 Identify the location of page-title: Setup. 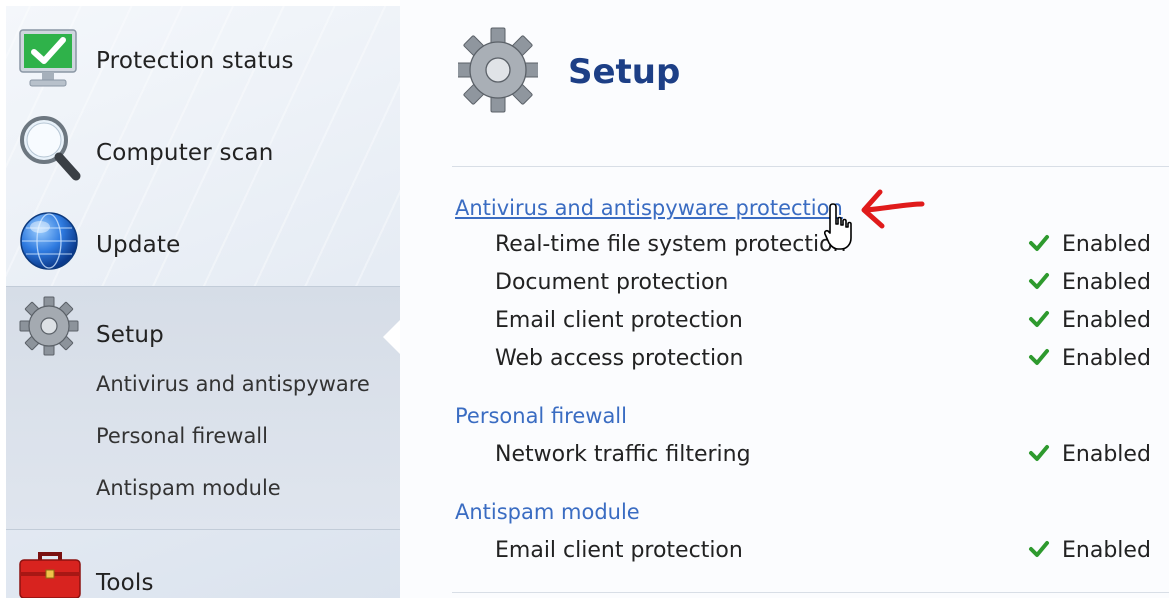
(624, 72).